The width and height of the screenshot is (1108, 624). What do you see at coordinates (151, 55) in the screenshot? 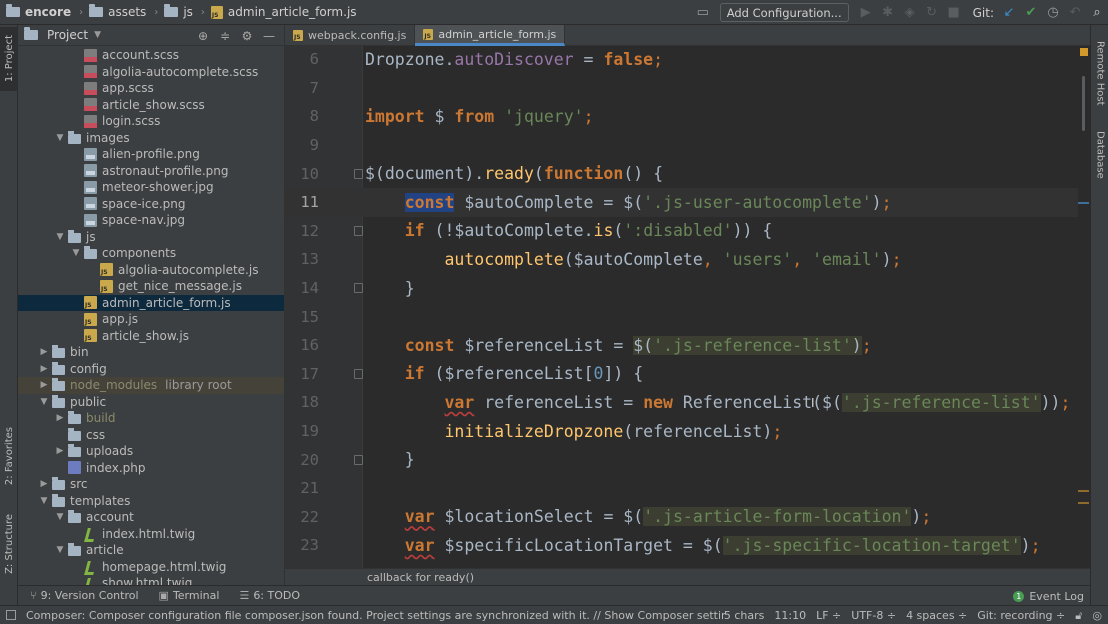
I see `tree-item: account.scss` at bounding box center [151, 55].